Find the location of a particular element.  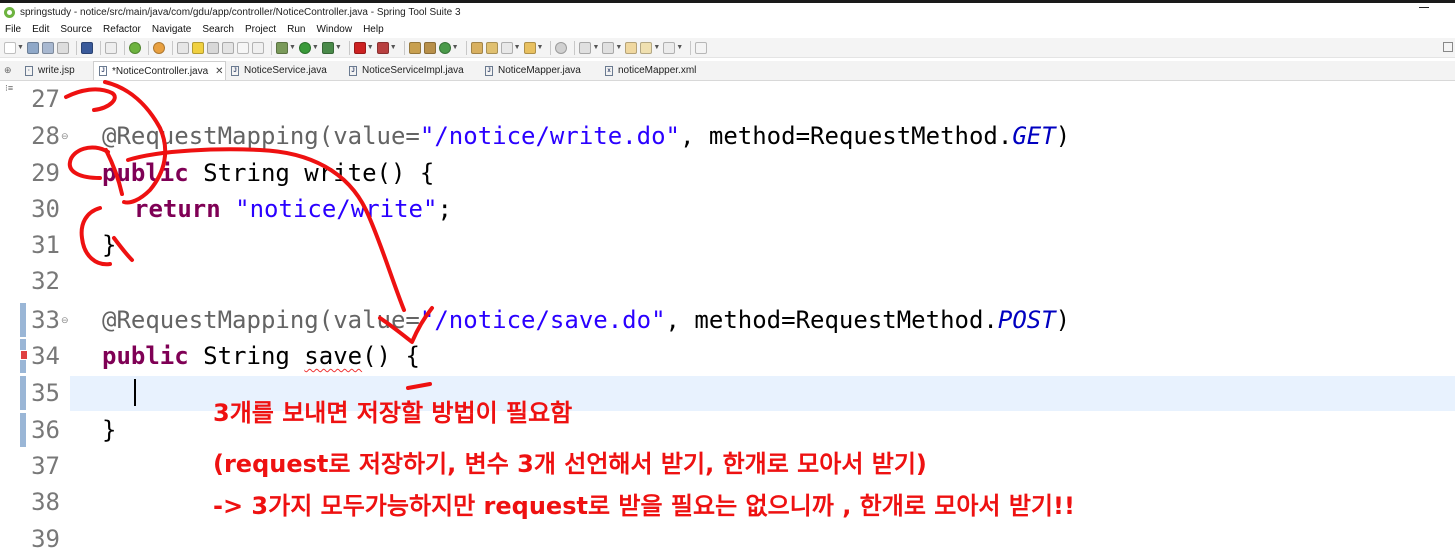

open-type-icon is located at coordinates (476, 47).